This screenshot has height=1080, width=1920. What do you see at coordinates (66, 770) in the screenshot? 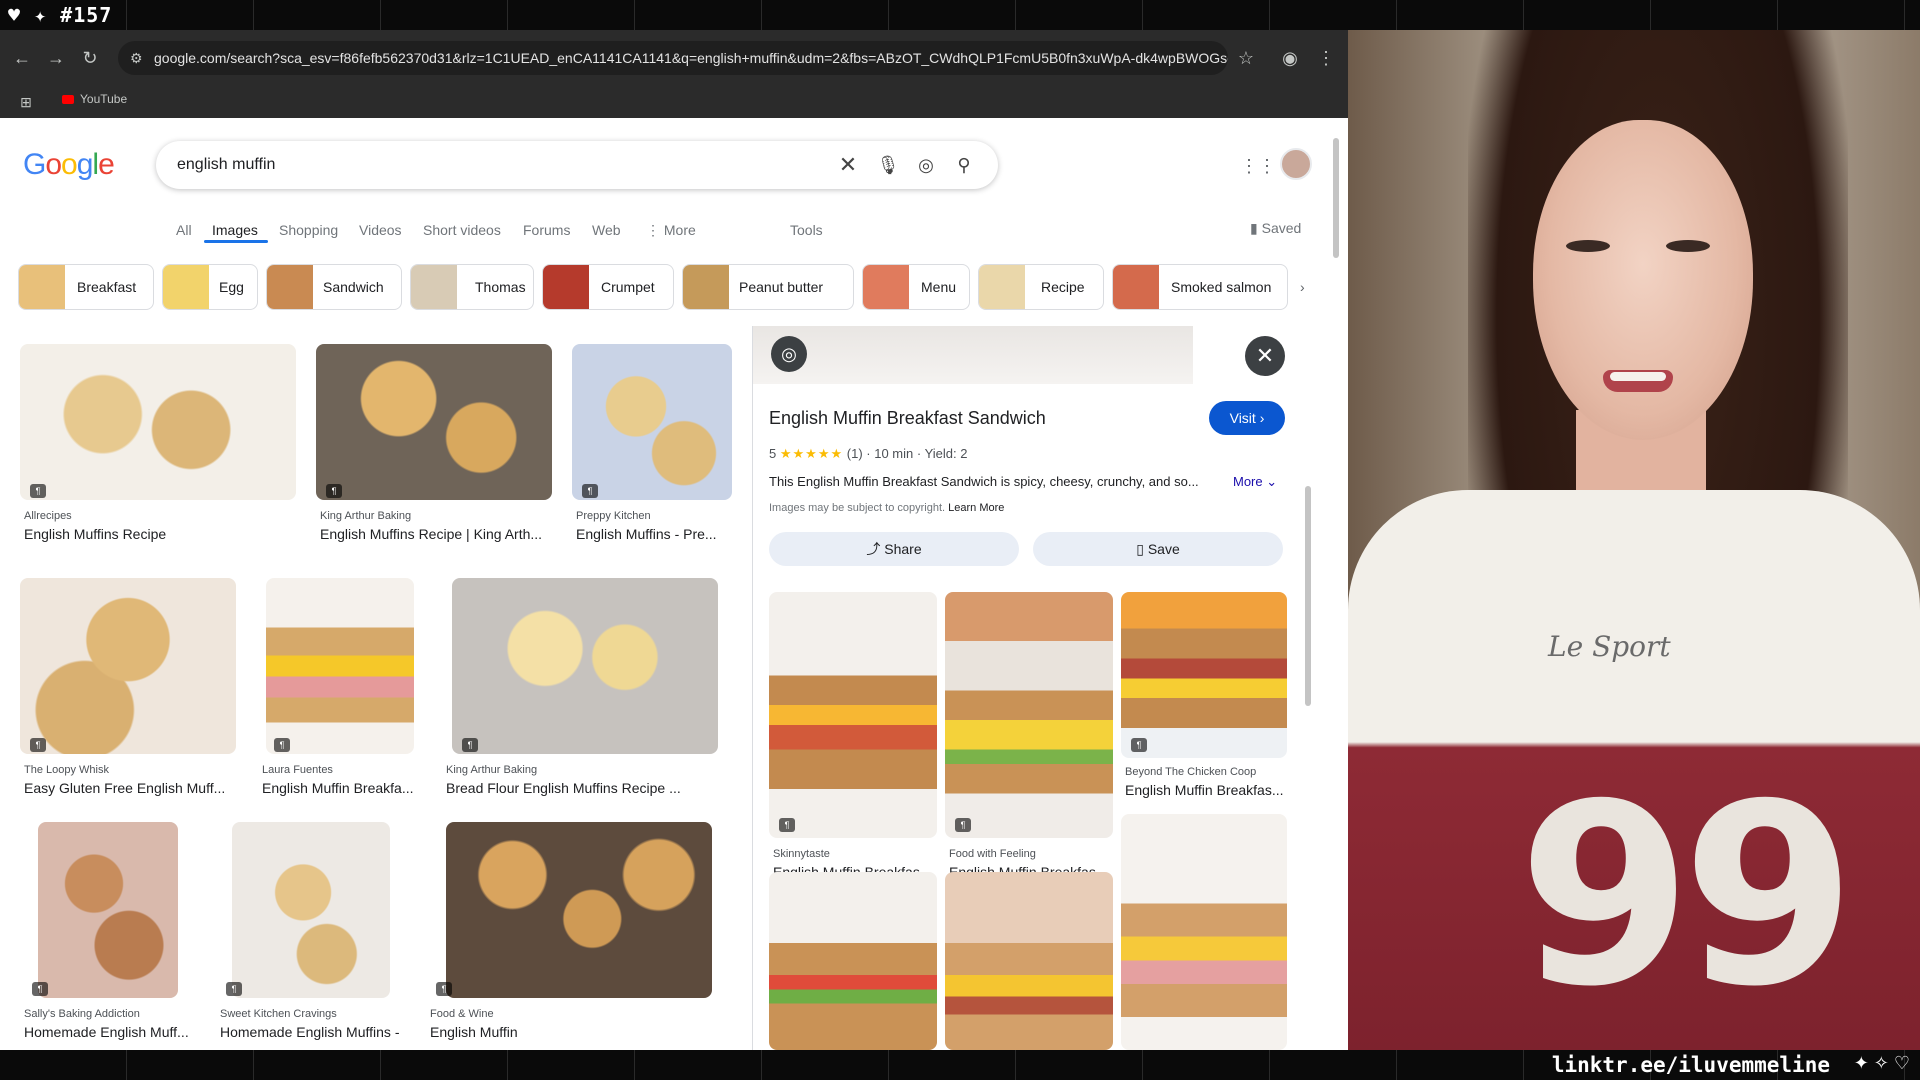
I see `result-source: The Loopy Whisk` at bounding box center [66, 770].